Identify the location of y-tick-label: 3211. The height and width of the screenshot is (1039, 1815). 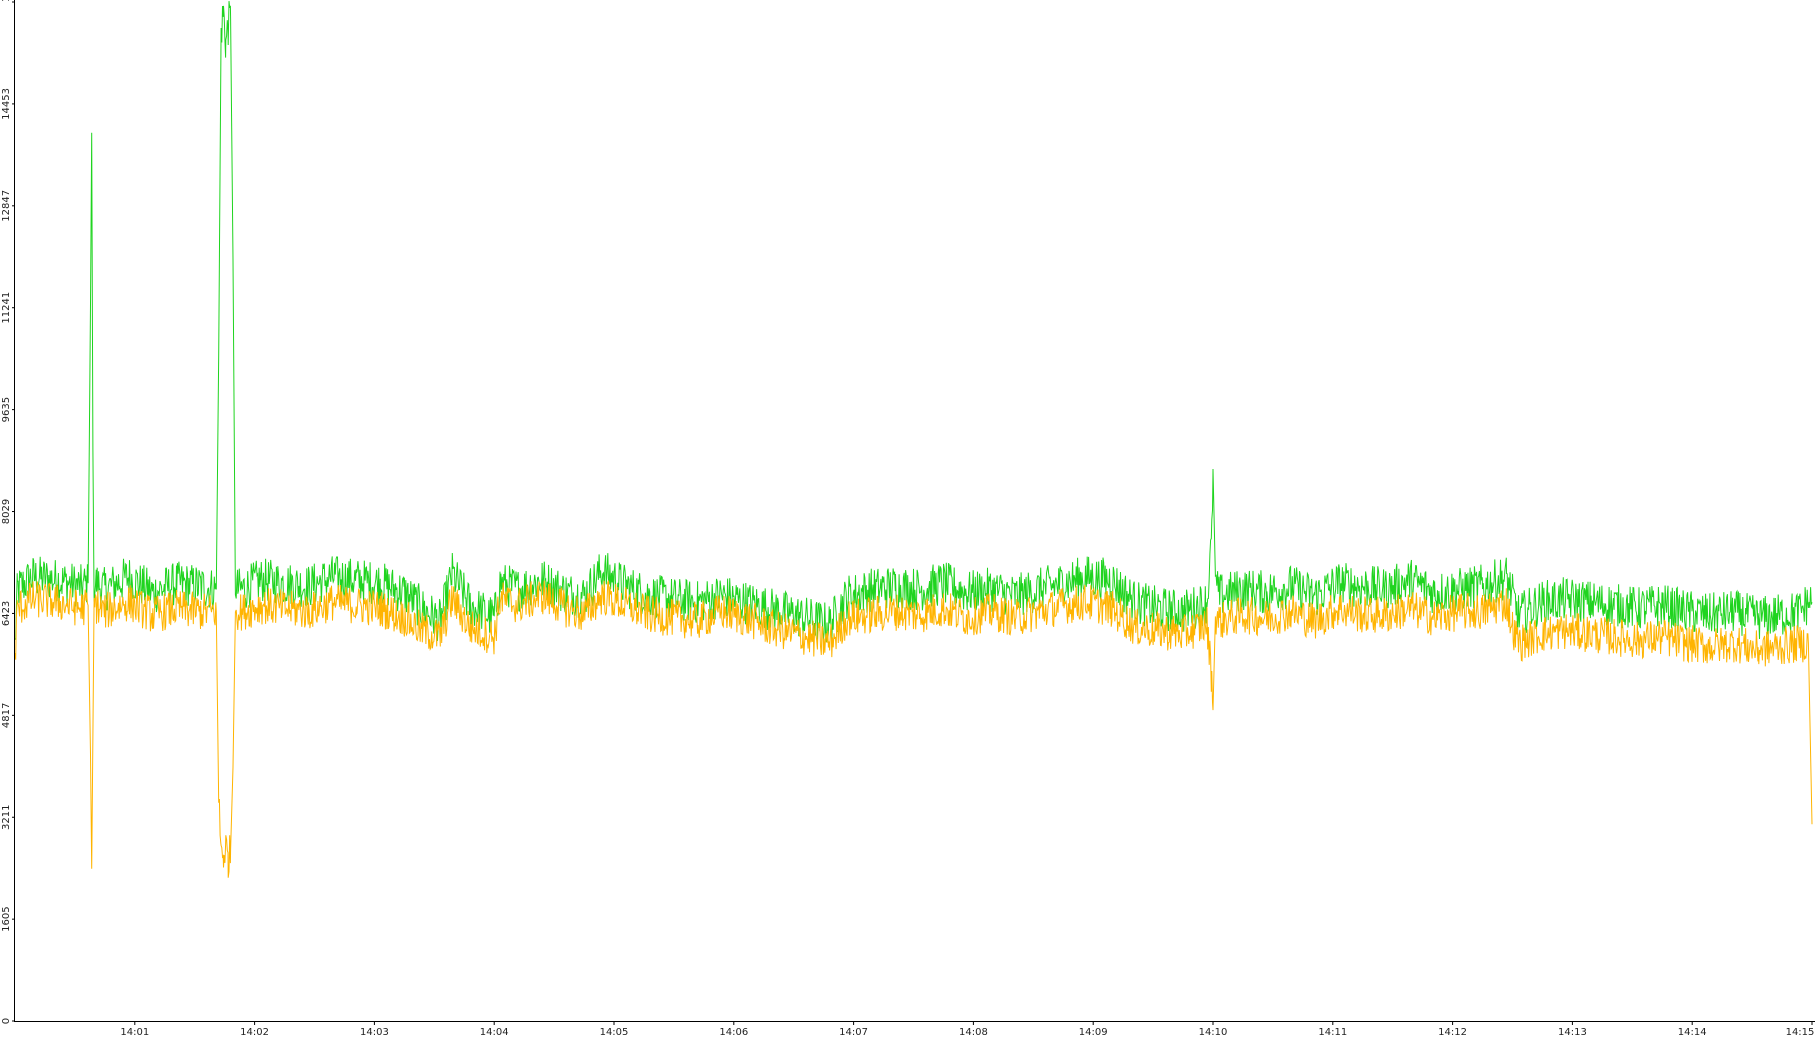
(6, 817).